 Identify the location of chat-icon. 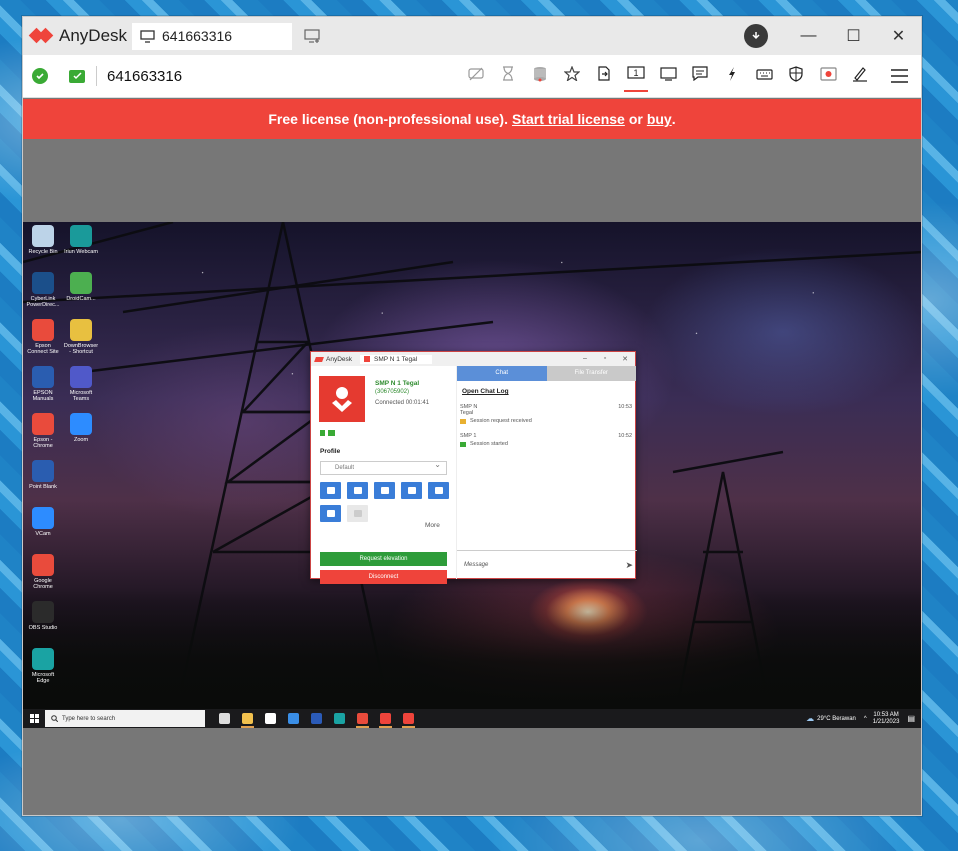
(700, 76).